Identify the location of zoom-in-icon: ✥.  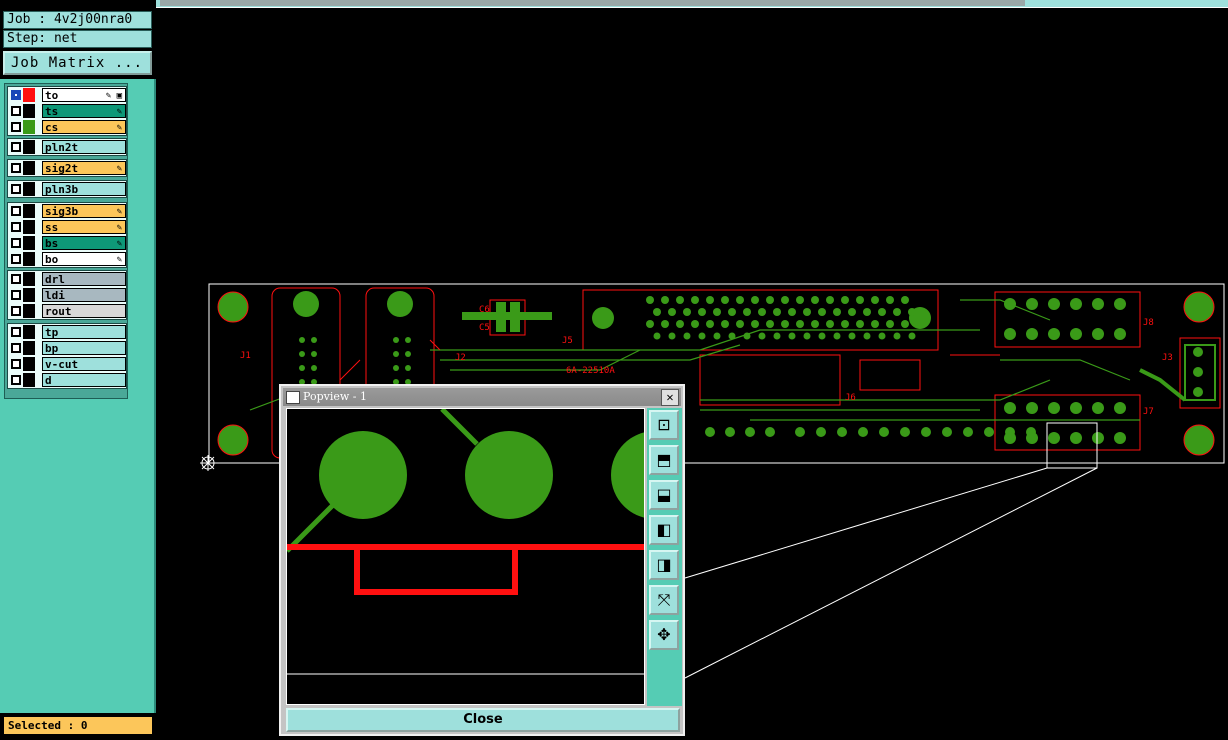
(664, 635).